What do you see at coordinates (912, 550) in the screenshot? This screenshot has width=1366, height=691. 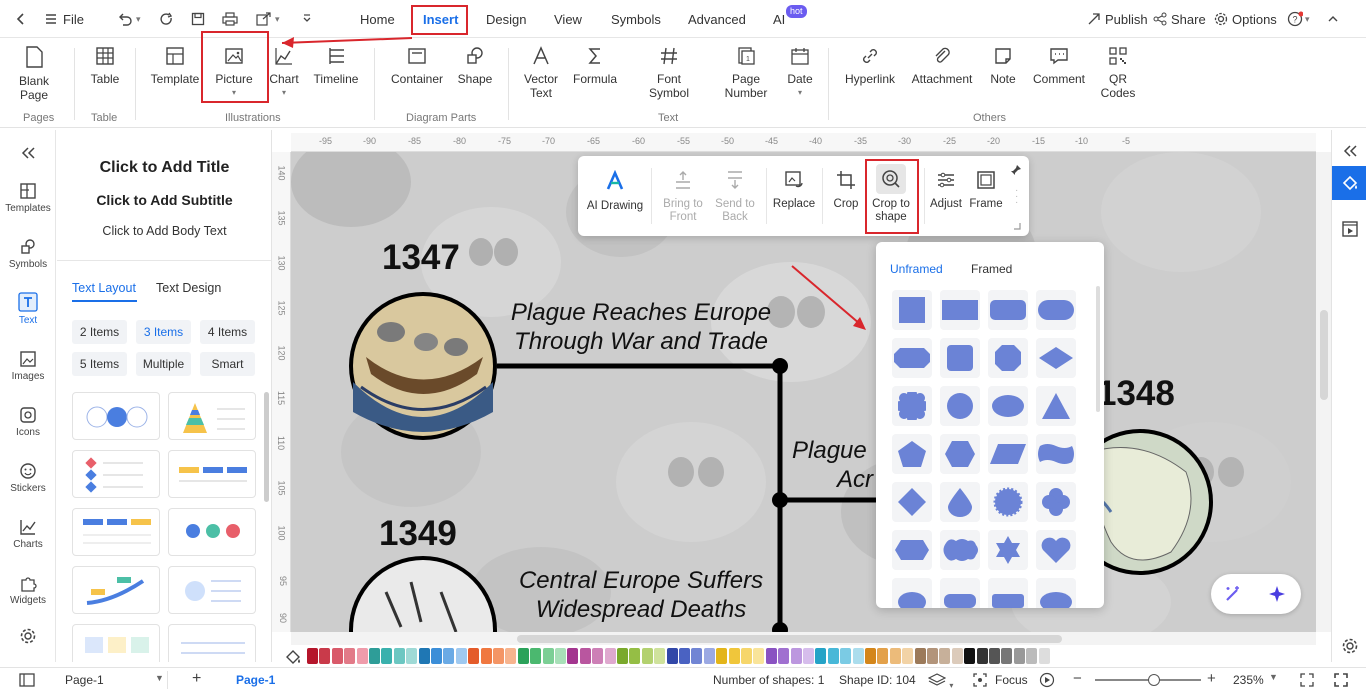 I see `shape-wide-hexagon` at bounding box center [912, 550].